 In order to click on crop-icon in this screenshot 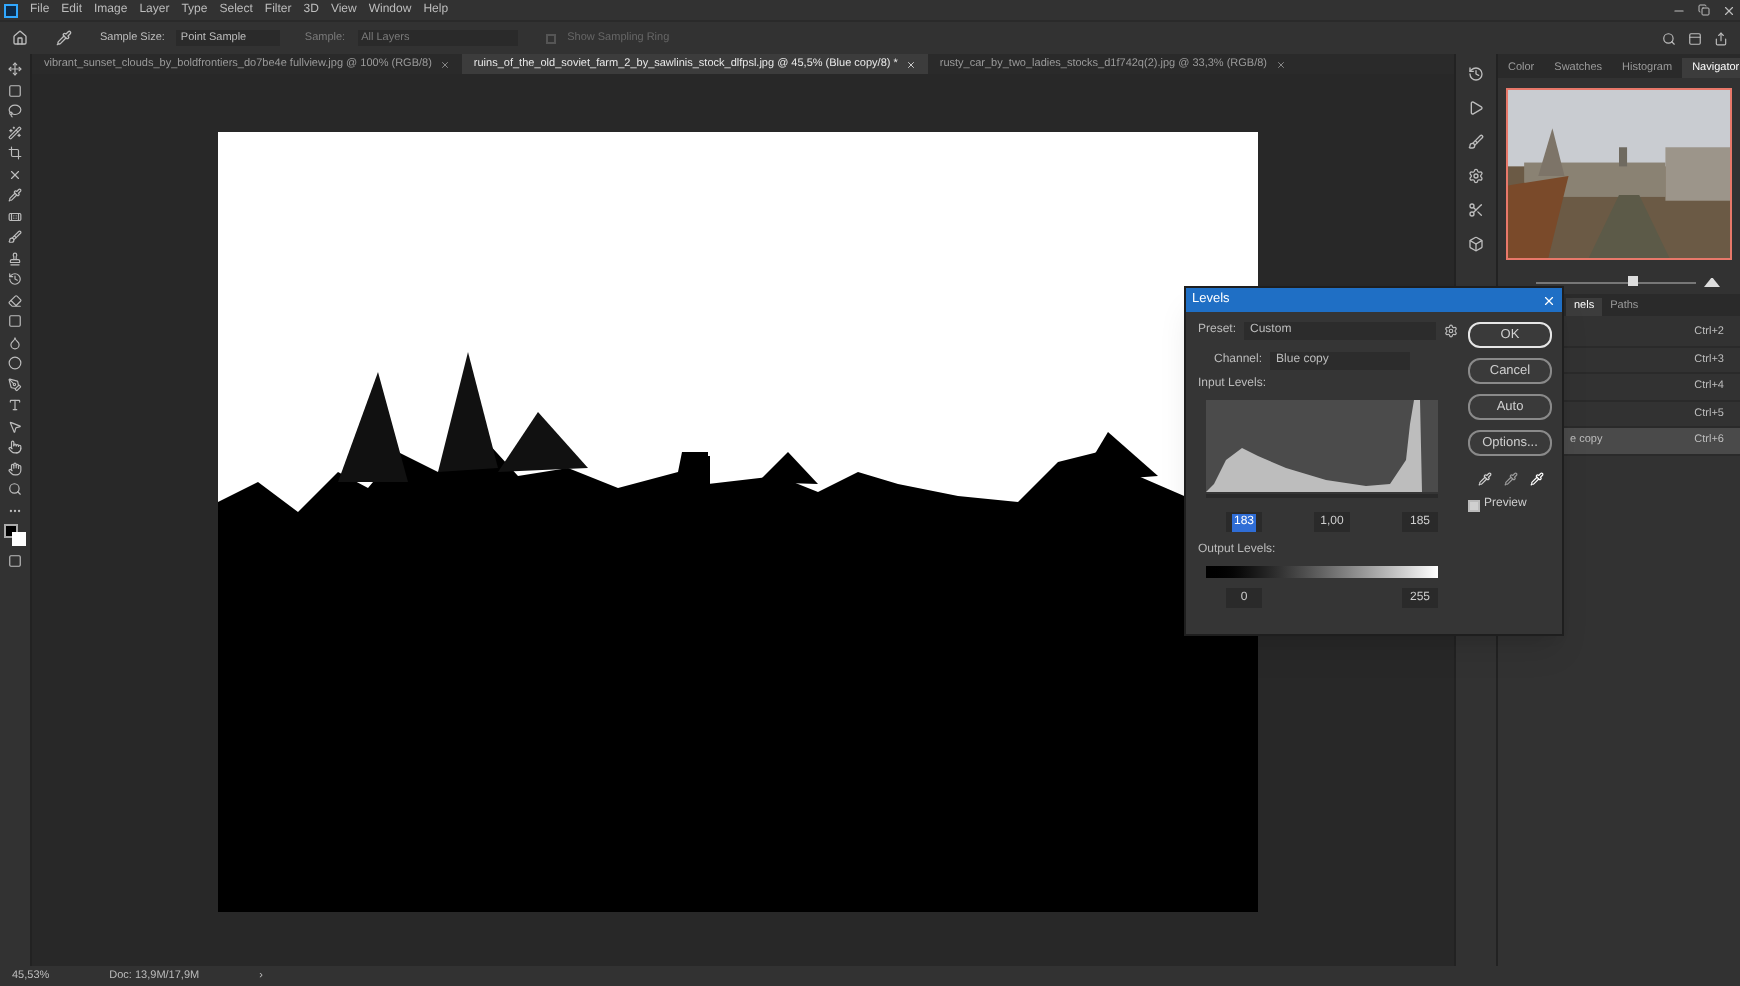, I will do `click(15, 153)`.